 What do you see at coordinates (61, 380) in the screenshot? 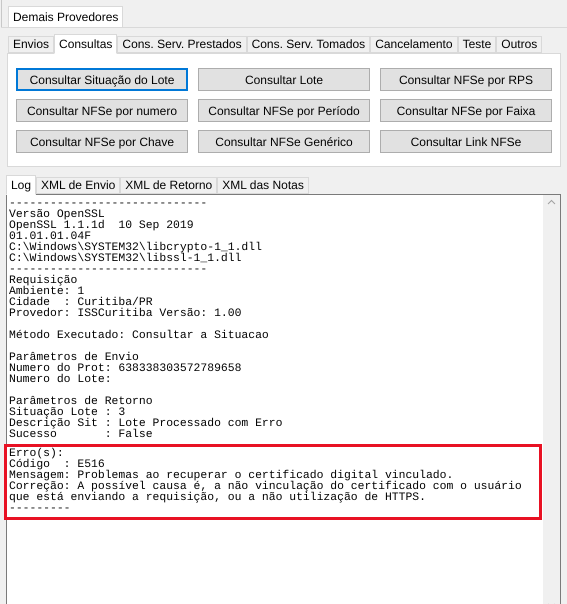
I see `log-line: Numero do Lote:` at bounding box center [61, 380].